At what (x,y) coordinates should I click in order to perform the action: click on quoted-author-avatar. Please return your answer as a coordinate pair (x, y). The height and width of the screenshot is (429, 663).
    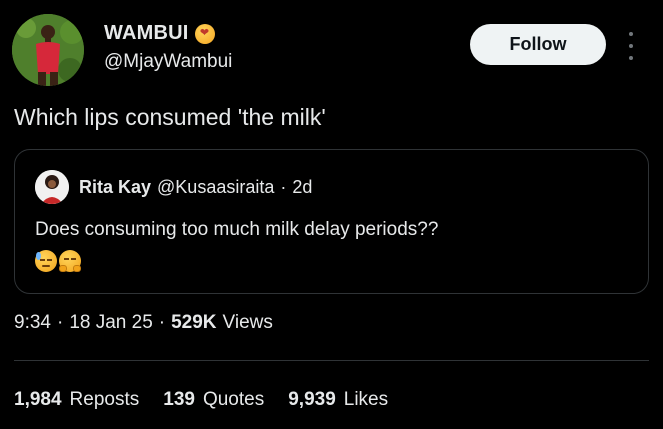
    Looking at the image, I should click on (52, 187).